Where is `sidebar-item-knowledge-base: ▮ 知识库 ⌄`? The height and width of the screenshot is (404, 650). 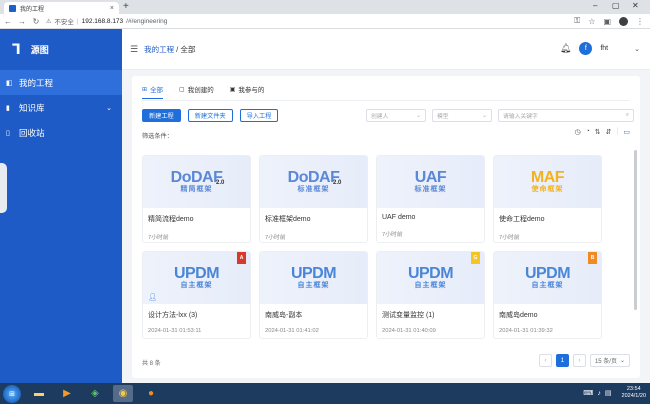
sidebar-item-knowledge-base: ▮ 知识库 ⌄ is located at coordinates (61, 107).